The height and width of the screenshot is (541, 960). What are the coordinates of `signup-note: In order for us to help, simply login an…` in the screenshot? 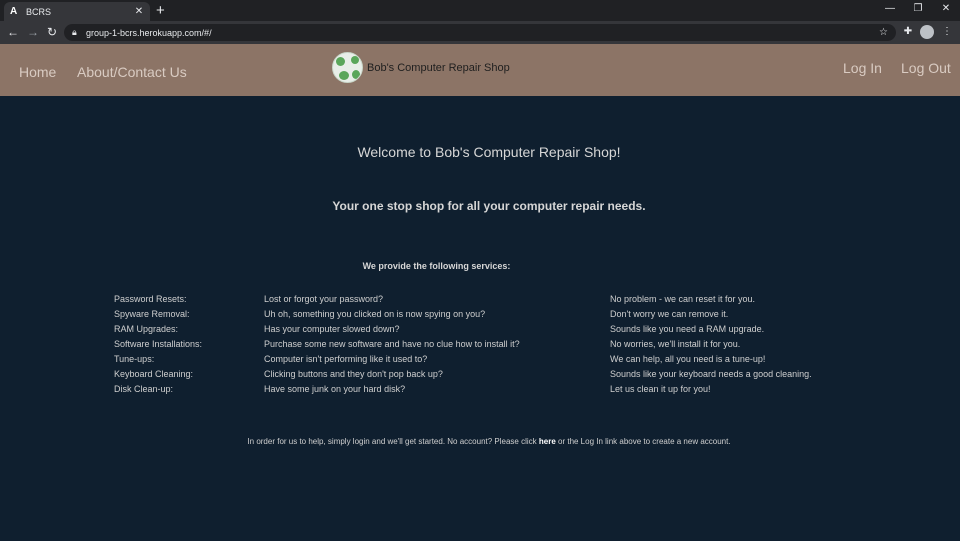 It's located at (480, 441).